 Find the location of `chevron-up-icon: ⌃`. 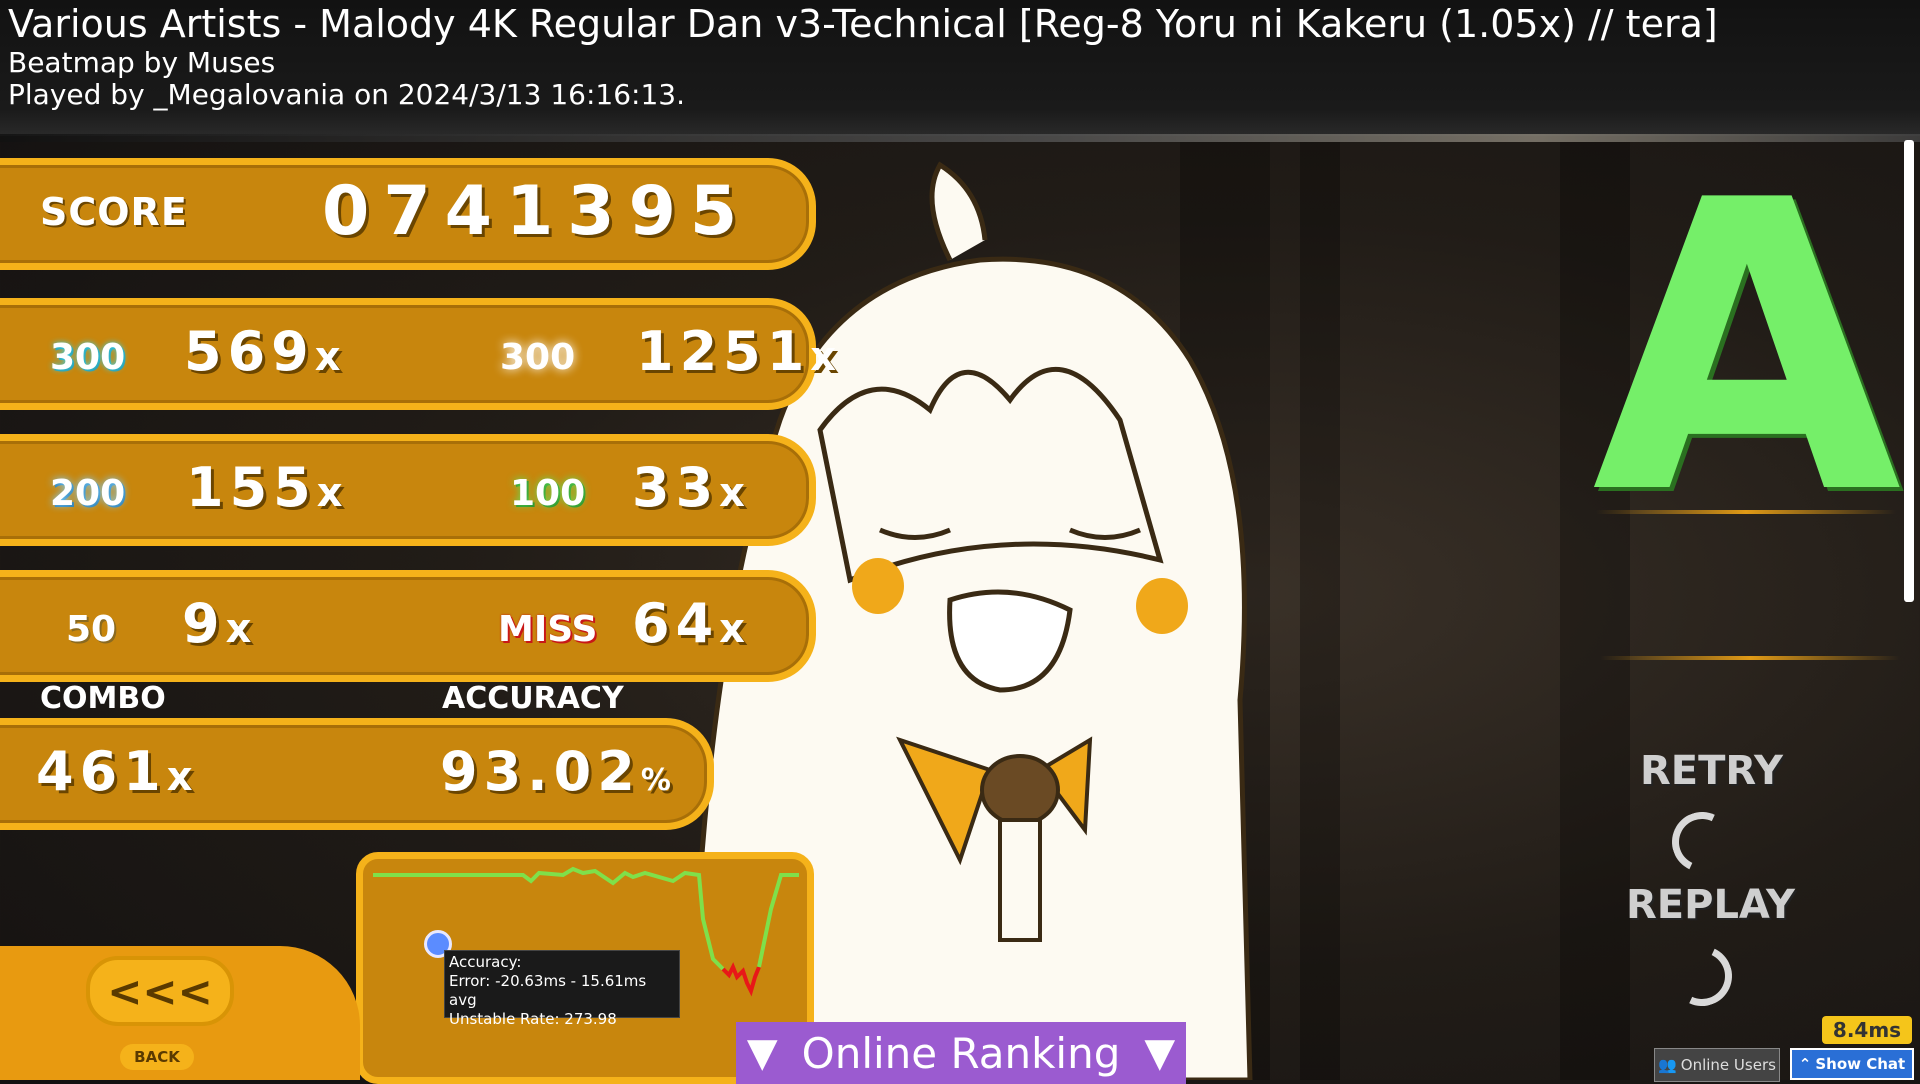

chevron-up-icon: ⌃ is located at coordinates (1805, 1064).